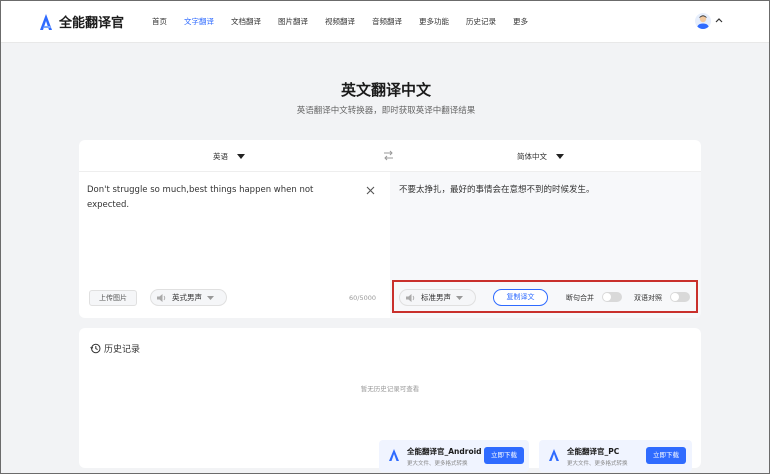  Describe the element at coordinates (481, 21) in the screenshot. I see `nav-history: 历史记录` at that location.